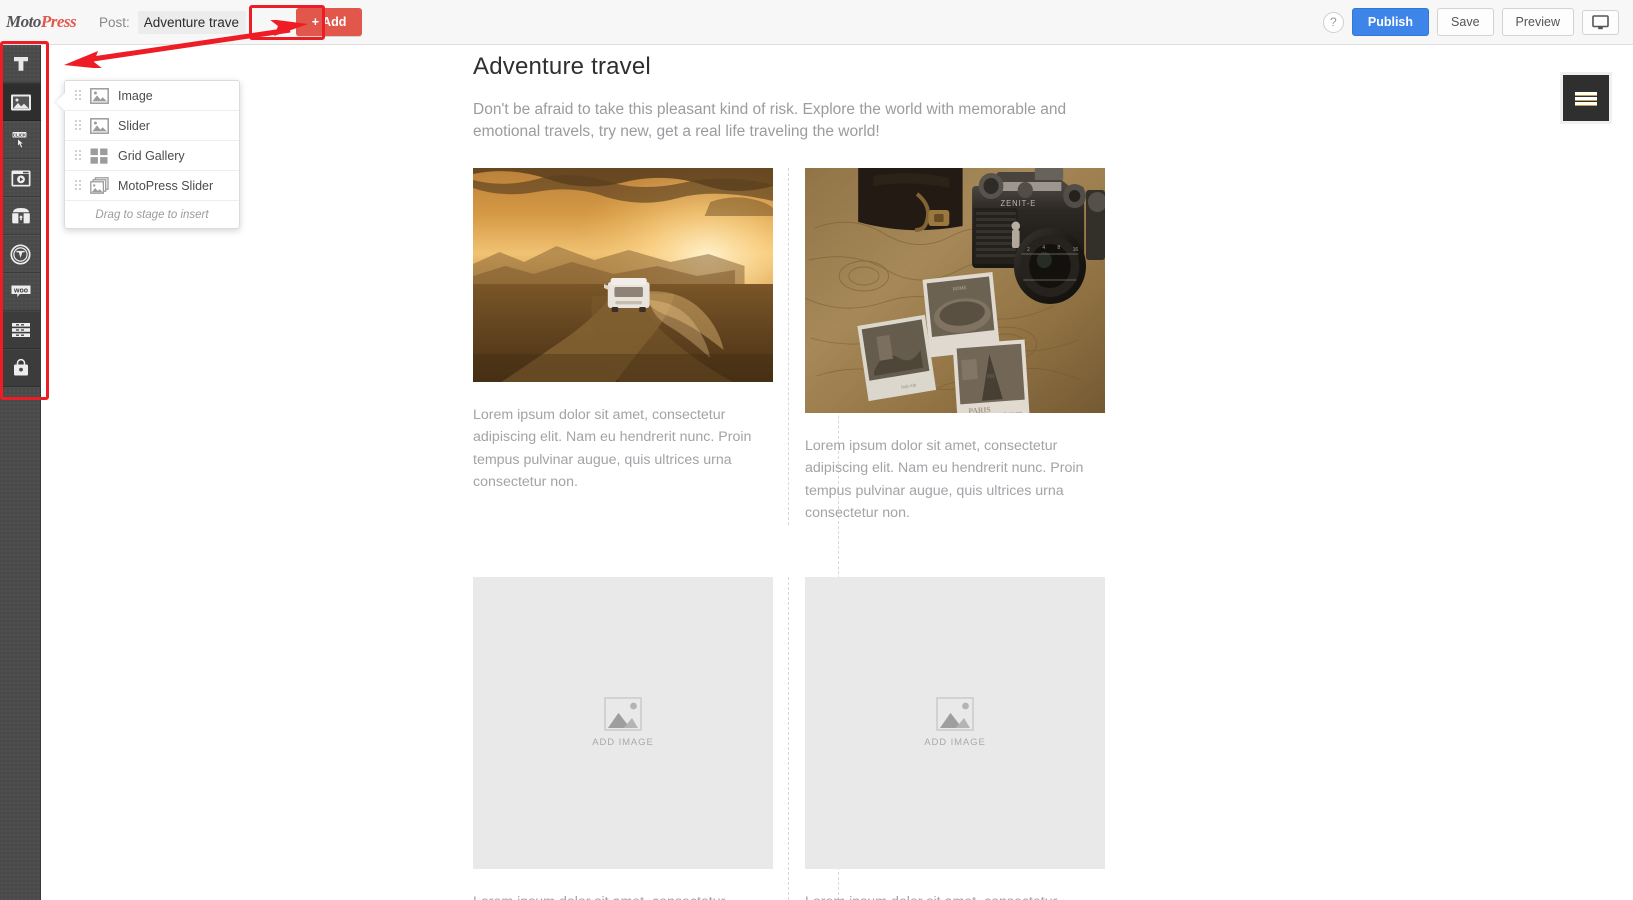 The width and height of the screenshot is (1633, 900). I want to click on popover-item-slider: Slider, so click(152, 126).